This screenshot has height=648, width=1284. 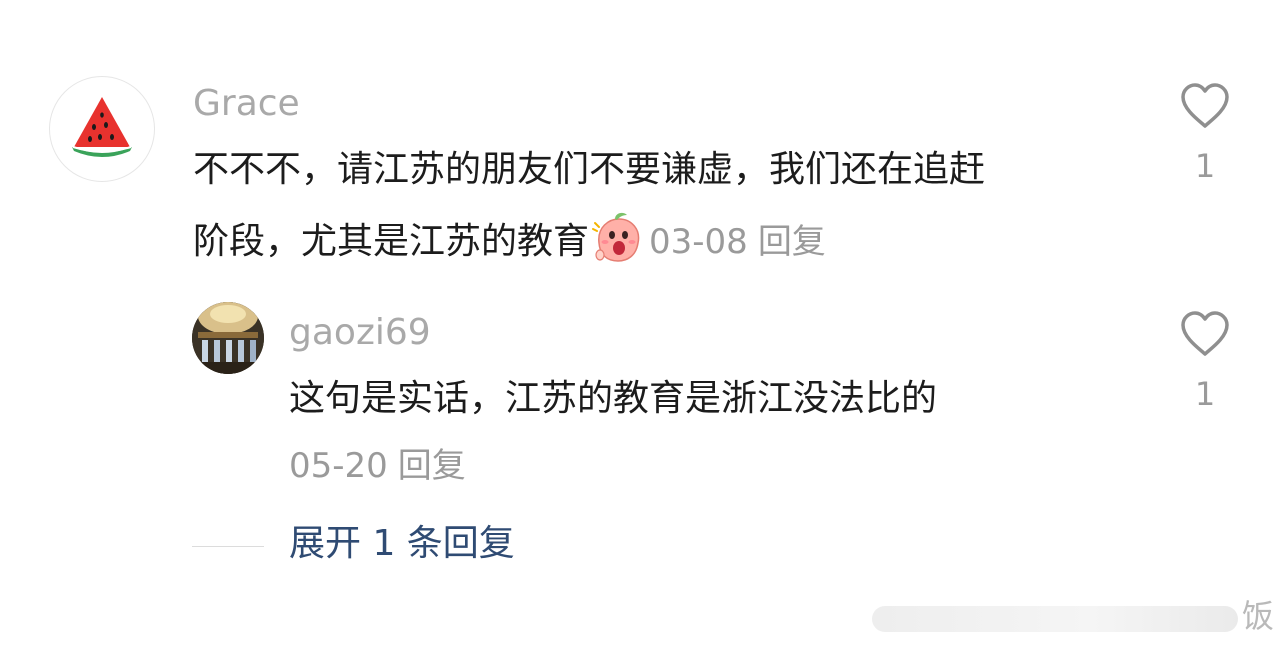 I want to click on surprised-peach-emoji-icon, so click(x=616, y=237).